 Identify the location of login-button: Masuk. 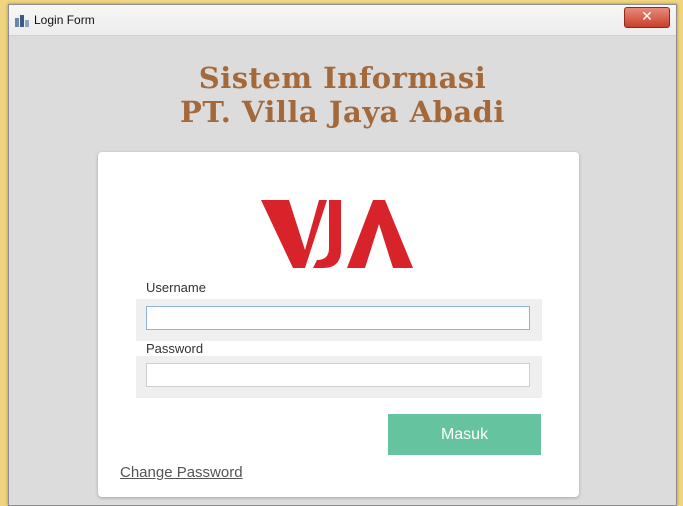
(464, 434).